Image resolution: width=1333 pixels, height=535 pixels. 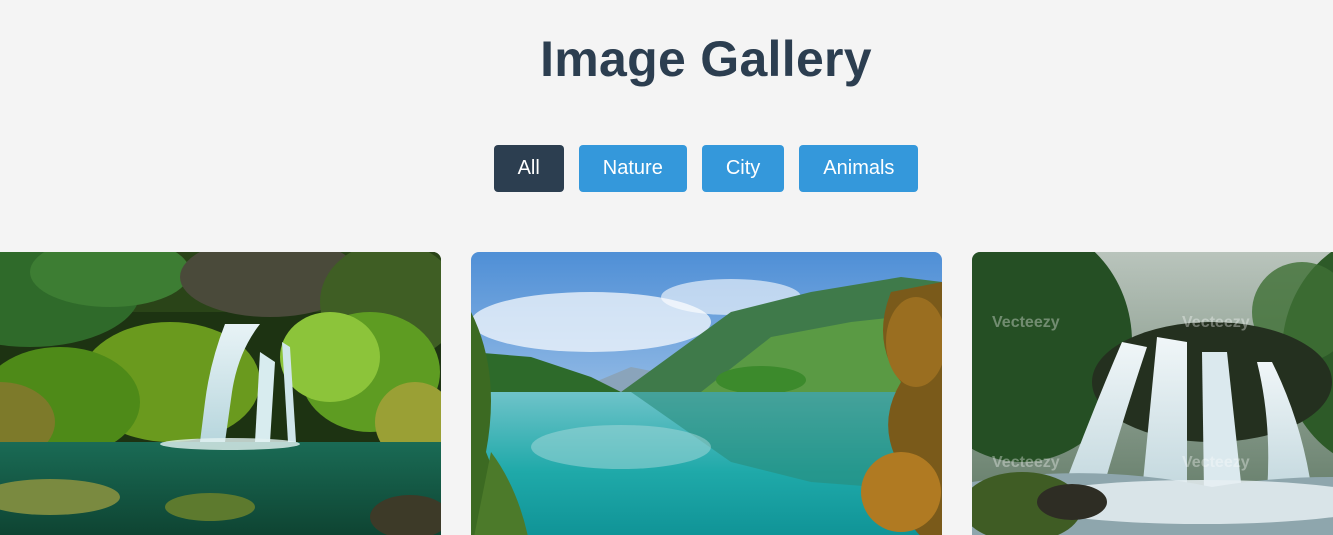 I want to click on page-title: Image Gallery, so click(x=706, y=59).